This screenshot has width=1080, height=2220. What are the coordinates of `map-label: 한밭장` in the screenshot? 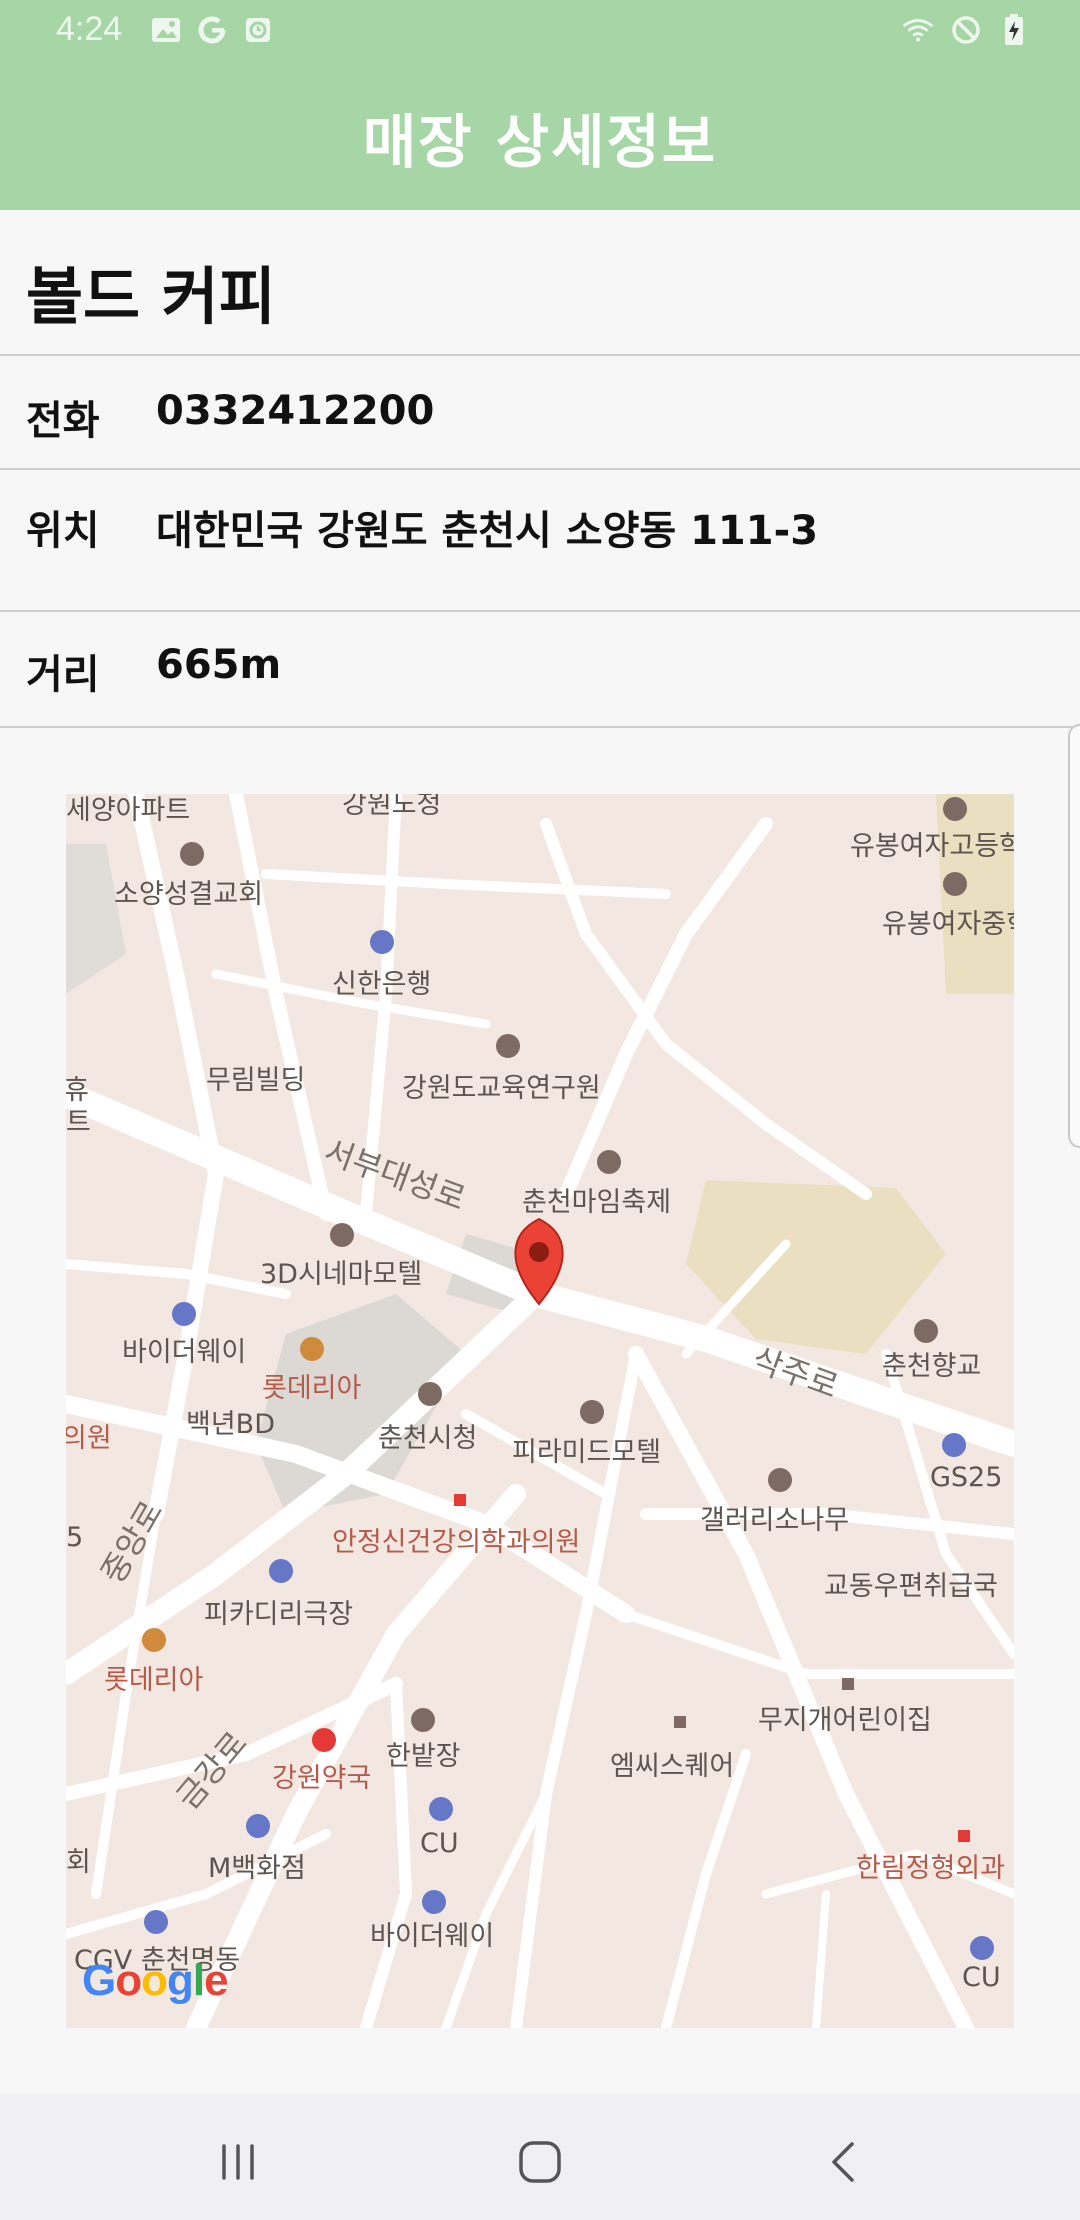 It's located at (423, 1756).